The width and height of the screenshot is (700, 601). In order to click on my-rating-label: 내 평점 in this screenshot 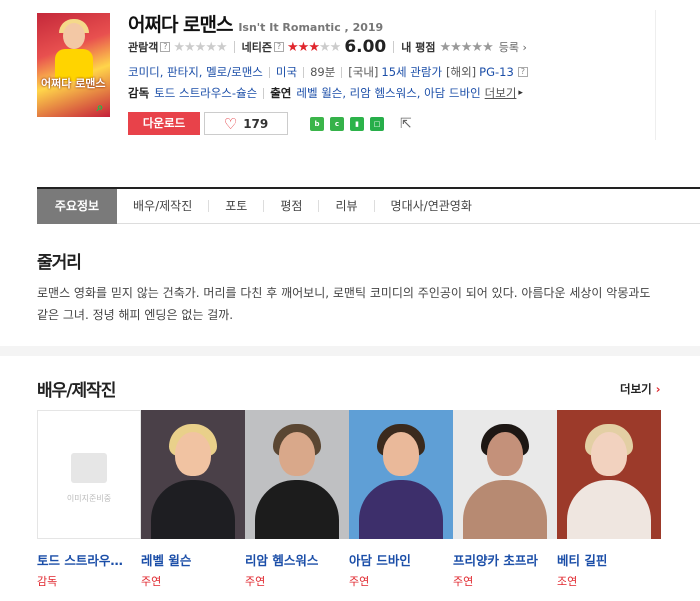, I will do `click(418, 47)`.